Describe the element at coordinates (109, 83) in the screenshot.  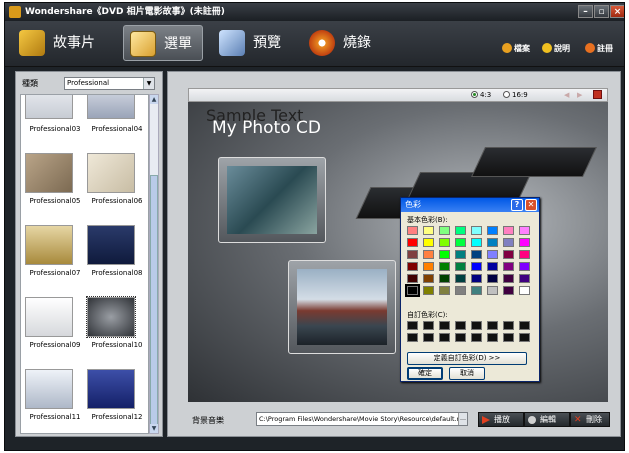
I see `category-select: Professional ▼` at that location.